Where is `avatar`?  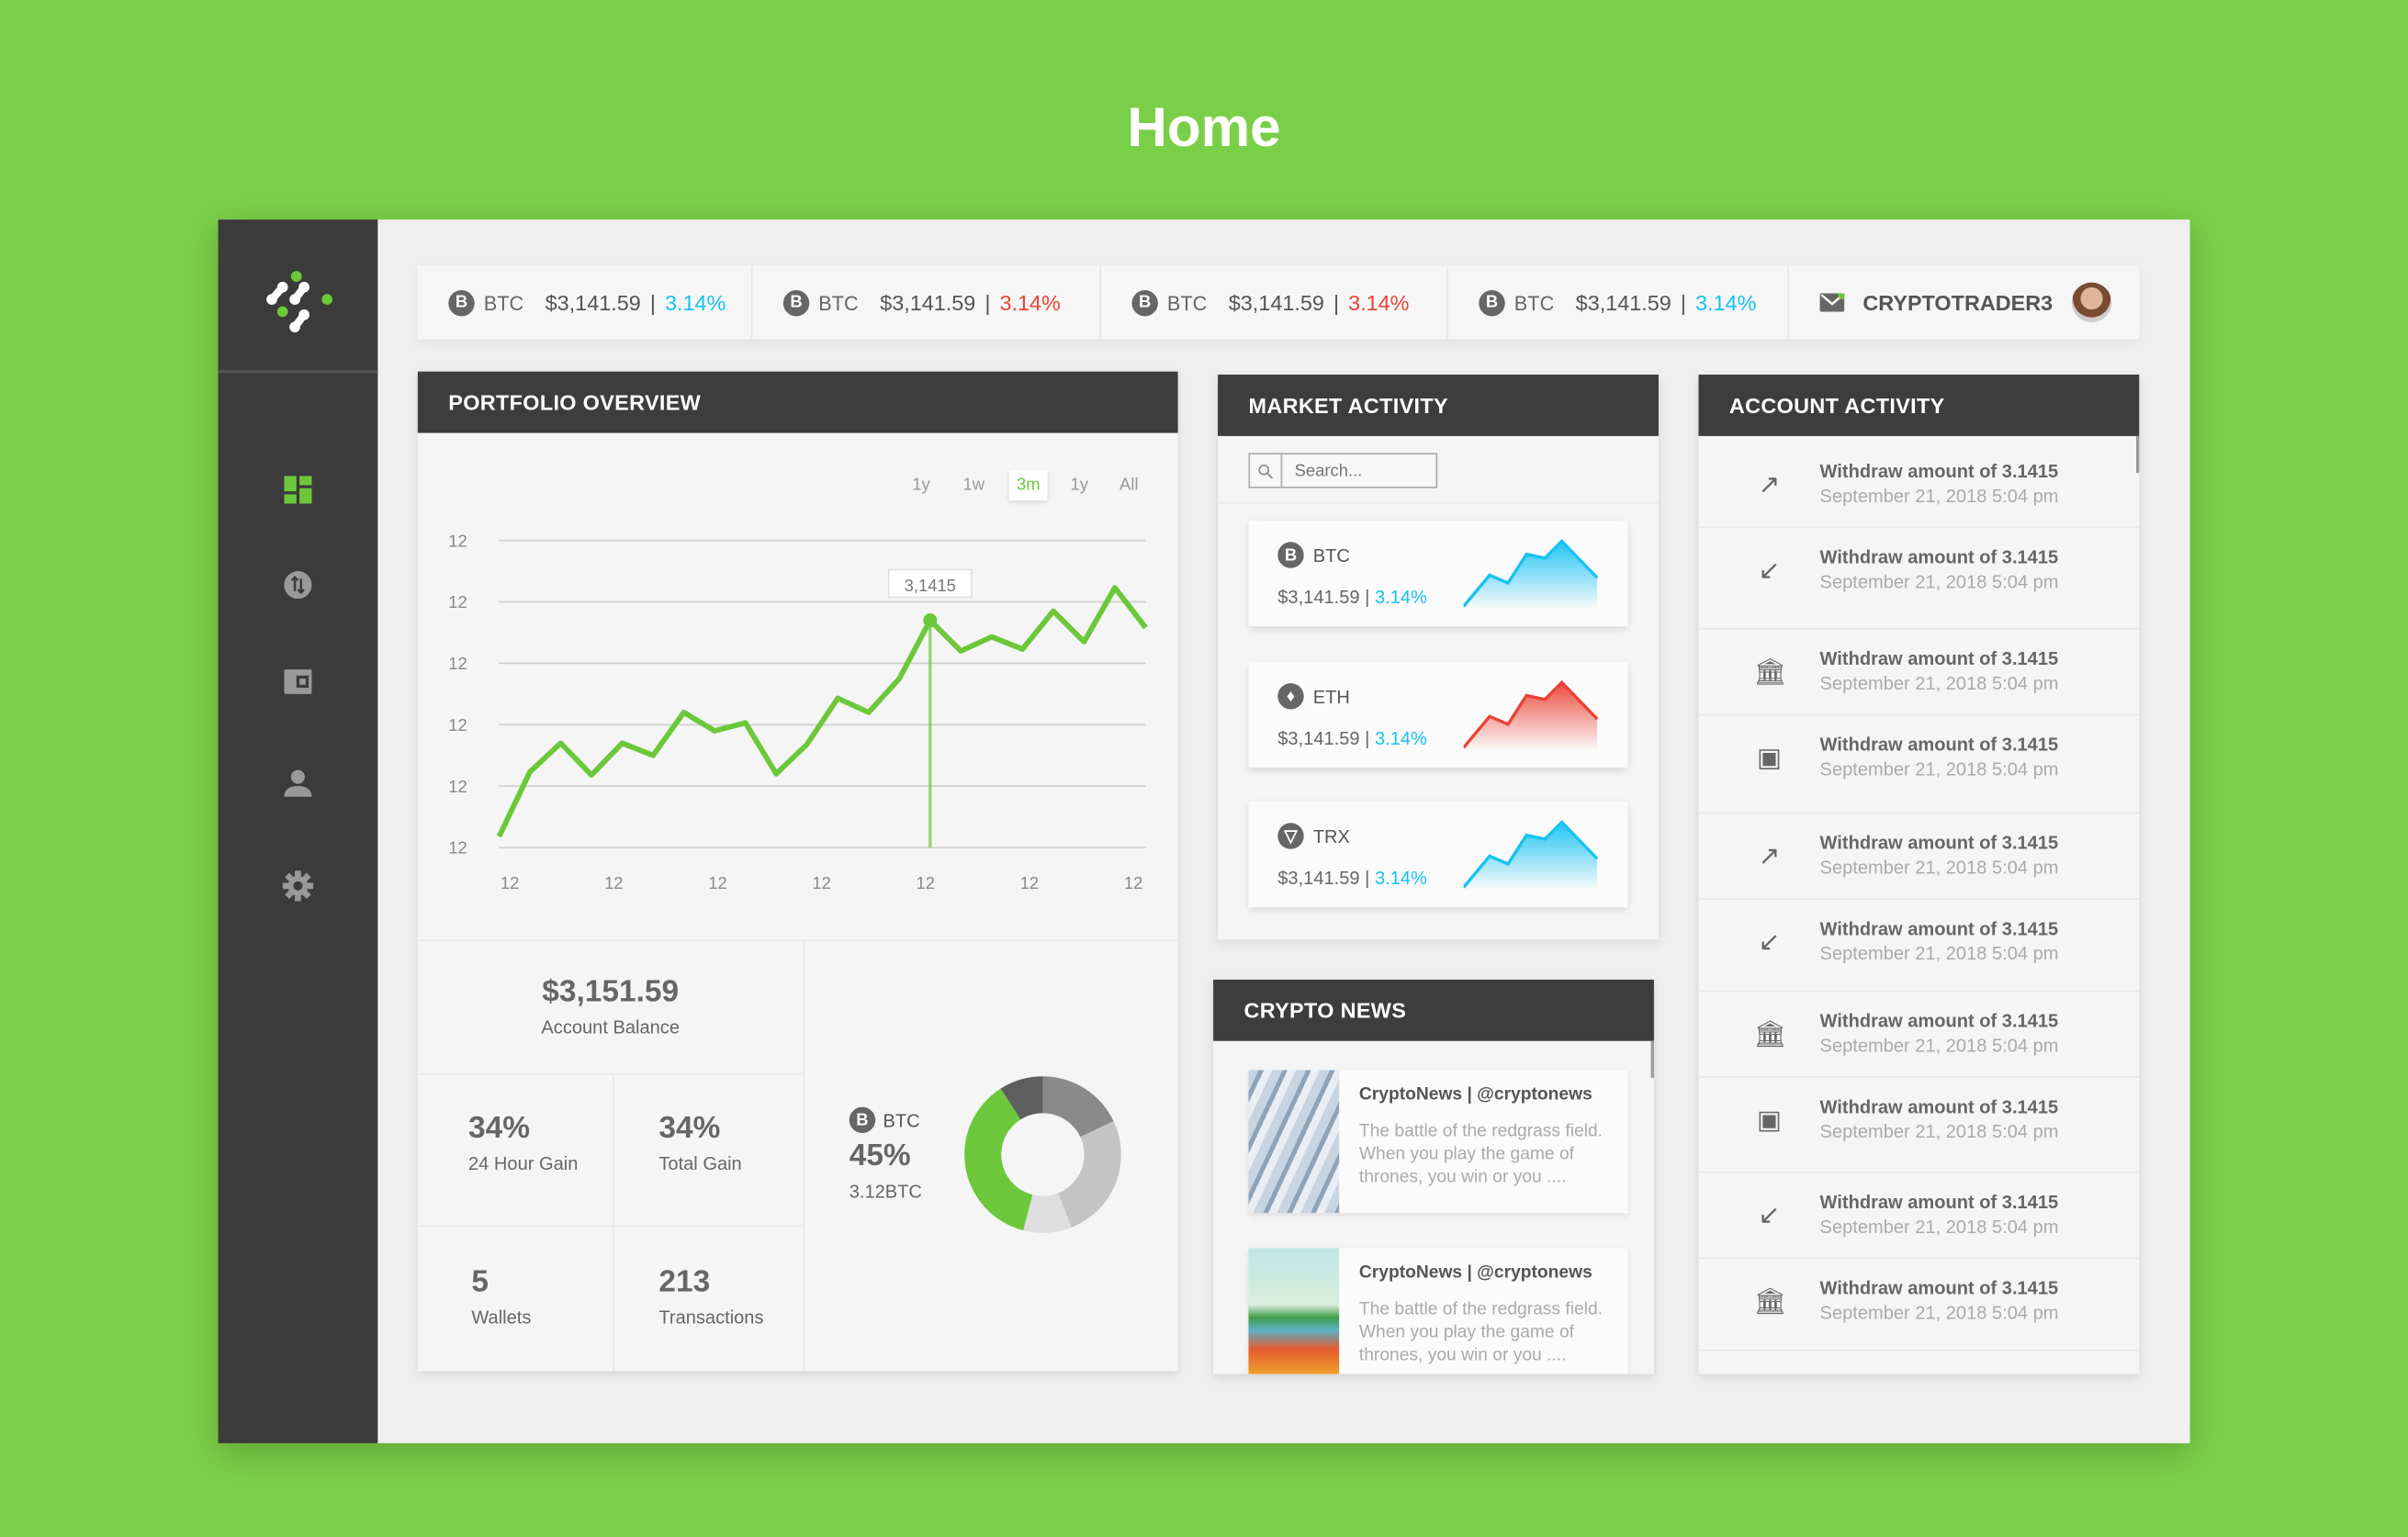 avatar is located at coordinates (2091, 303).